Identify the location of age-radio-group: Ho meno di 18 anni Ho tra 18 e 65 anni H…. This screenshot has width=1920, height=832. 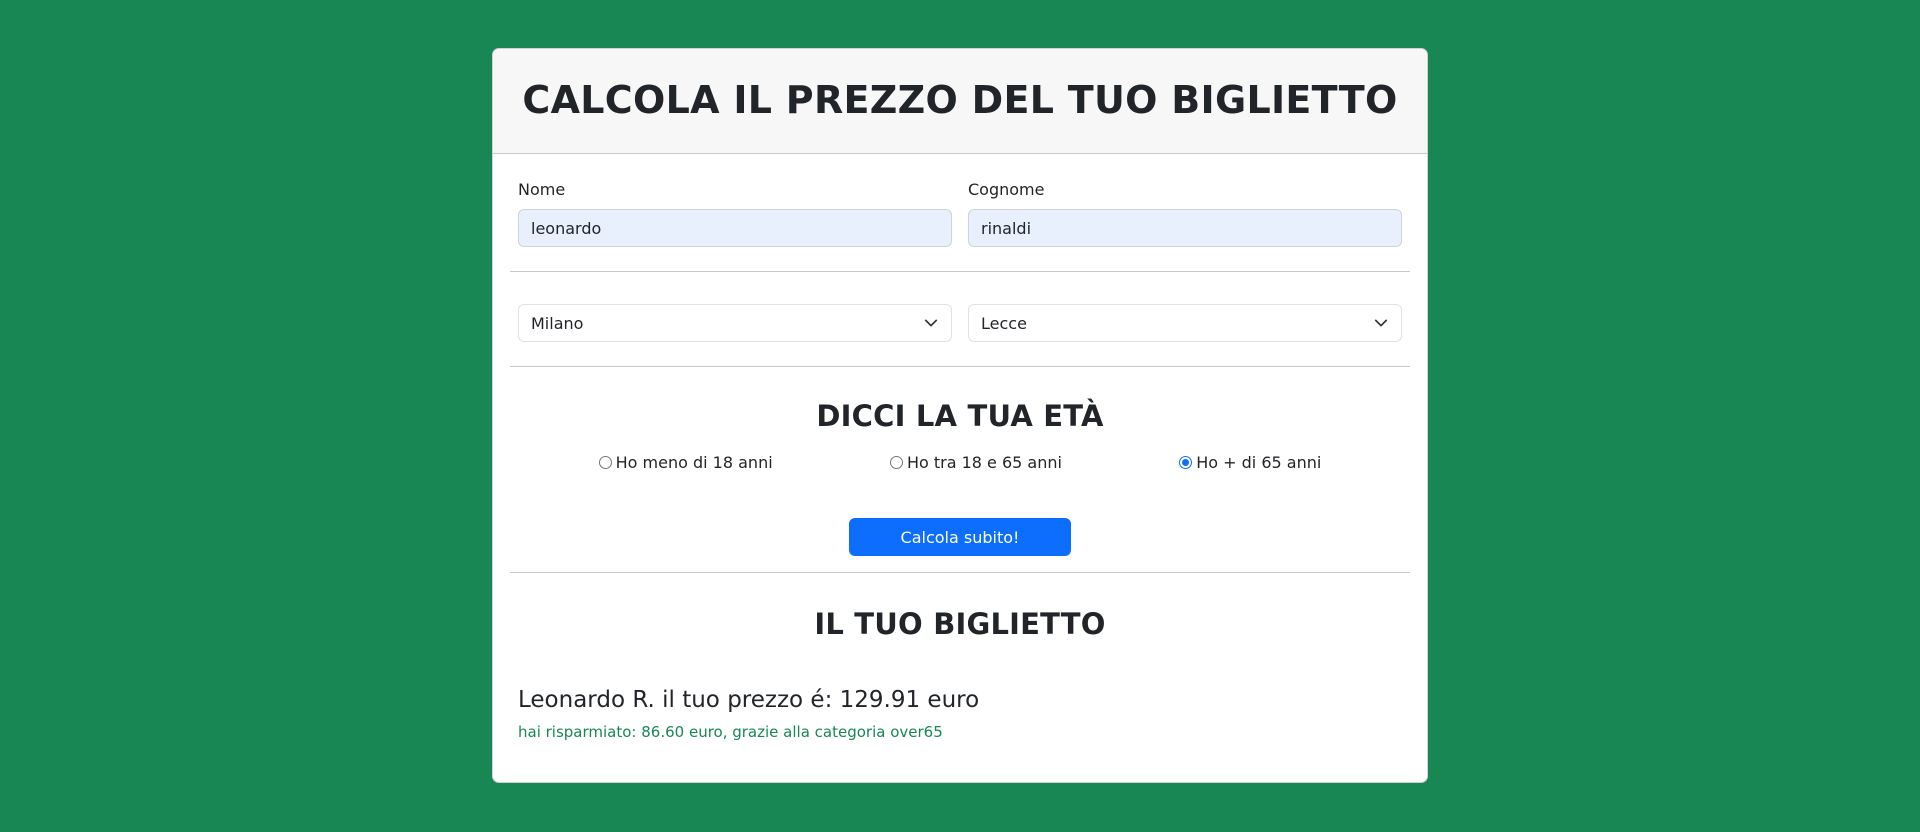
(960, 462).